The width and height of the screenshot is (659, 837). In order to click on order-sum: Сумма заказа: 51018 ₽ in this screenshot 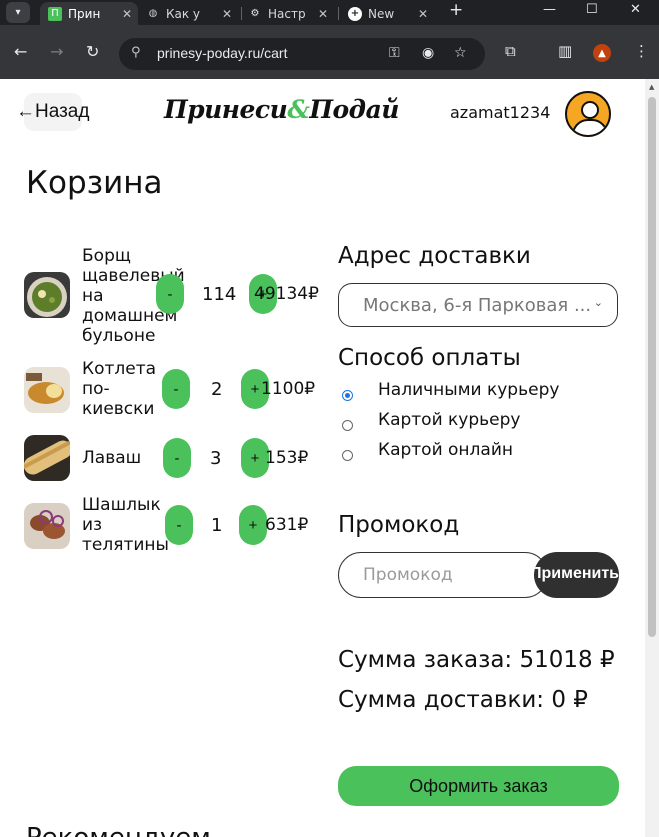, I will do `click(476, 660)`.